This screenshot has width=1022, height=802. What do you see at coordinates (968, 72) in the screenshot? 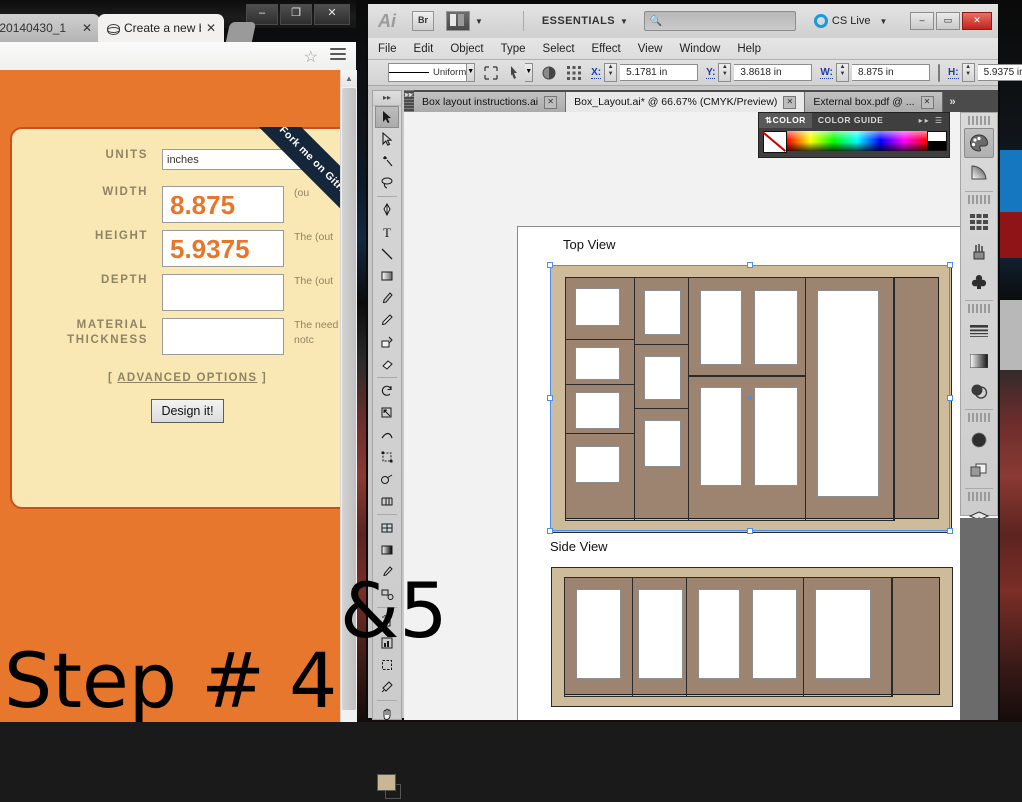
I see `h-stepper: ▲ ▼` at bounding box center [968, 72].